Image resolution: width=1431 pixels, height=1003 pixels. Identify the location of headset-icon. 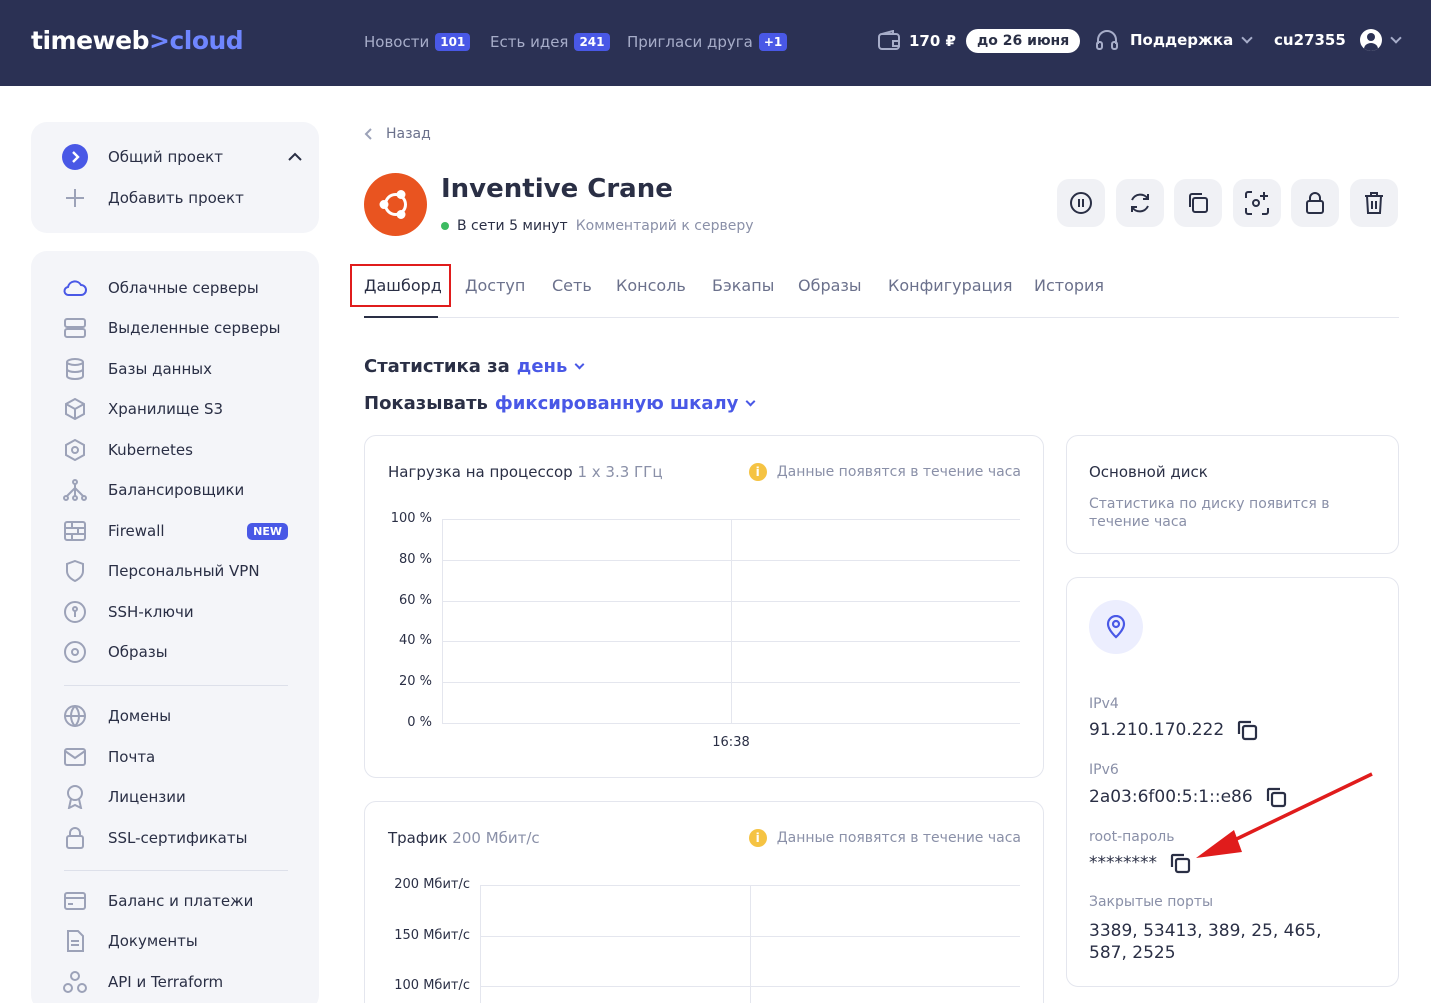
(1107, 40).